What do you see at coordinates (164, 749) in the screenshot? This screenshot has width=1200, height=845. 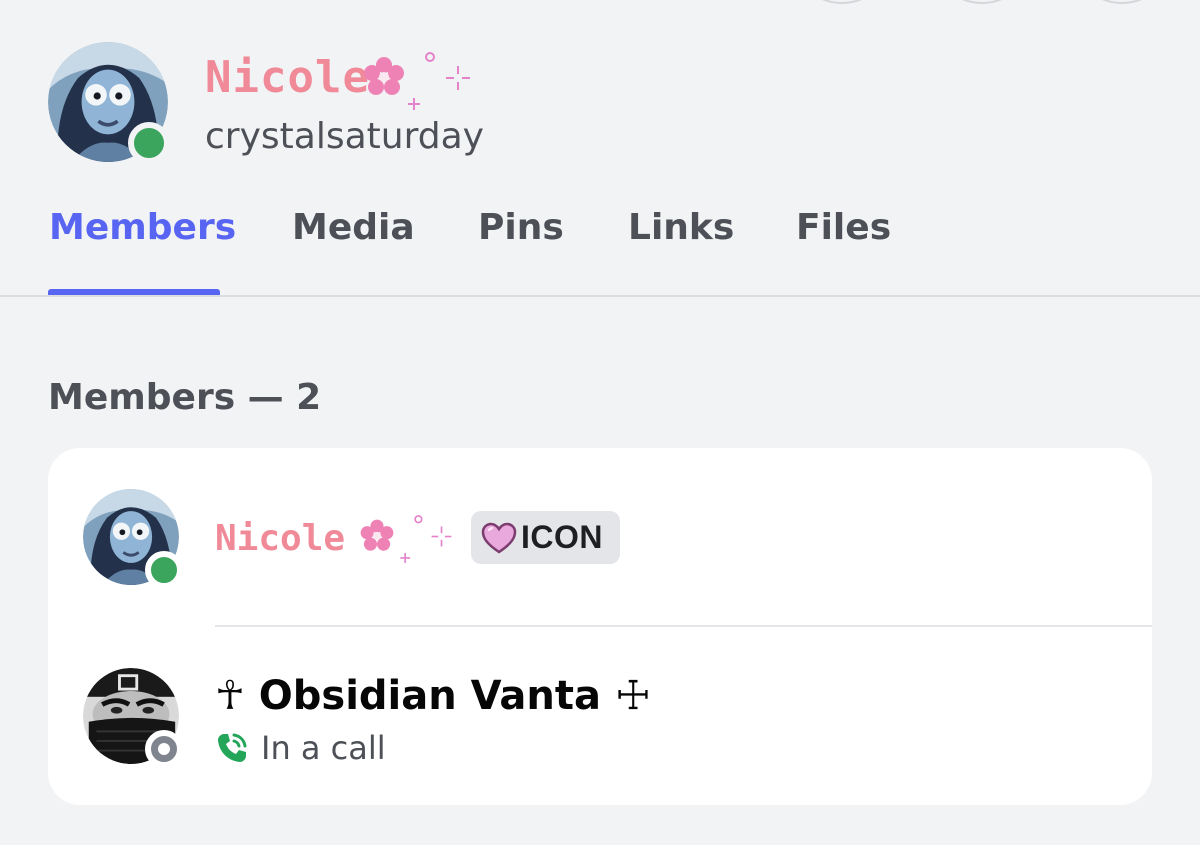 I see `offline-status-dot` at bounding box center [164, 749].